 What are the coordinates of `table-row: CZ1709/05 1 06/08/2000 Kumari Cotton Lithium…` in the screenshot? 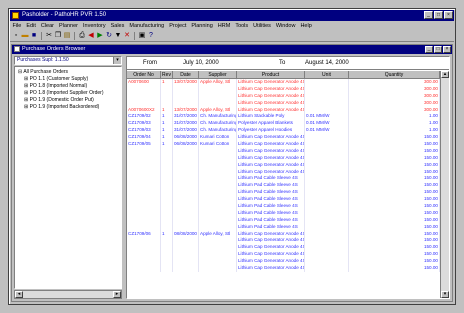 It's located at (283, 144).